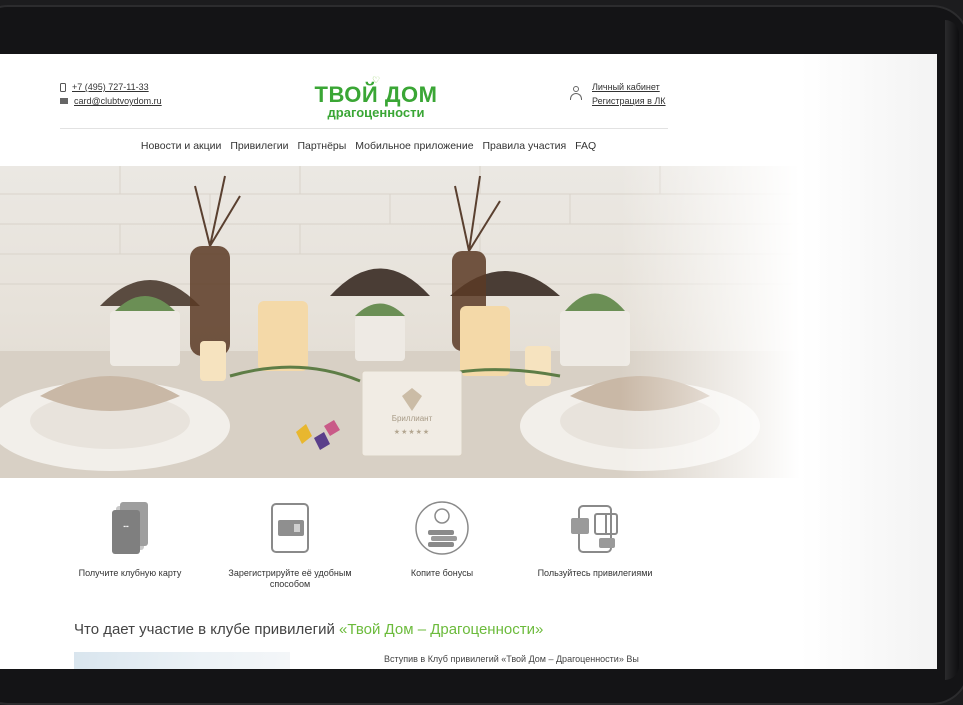 The height and width of the screenshot is (705, 963). Describe the element at coordinates (442, 573) in the screenshot. I see `step-label: Копите бонусы` at that location.